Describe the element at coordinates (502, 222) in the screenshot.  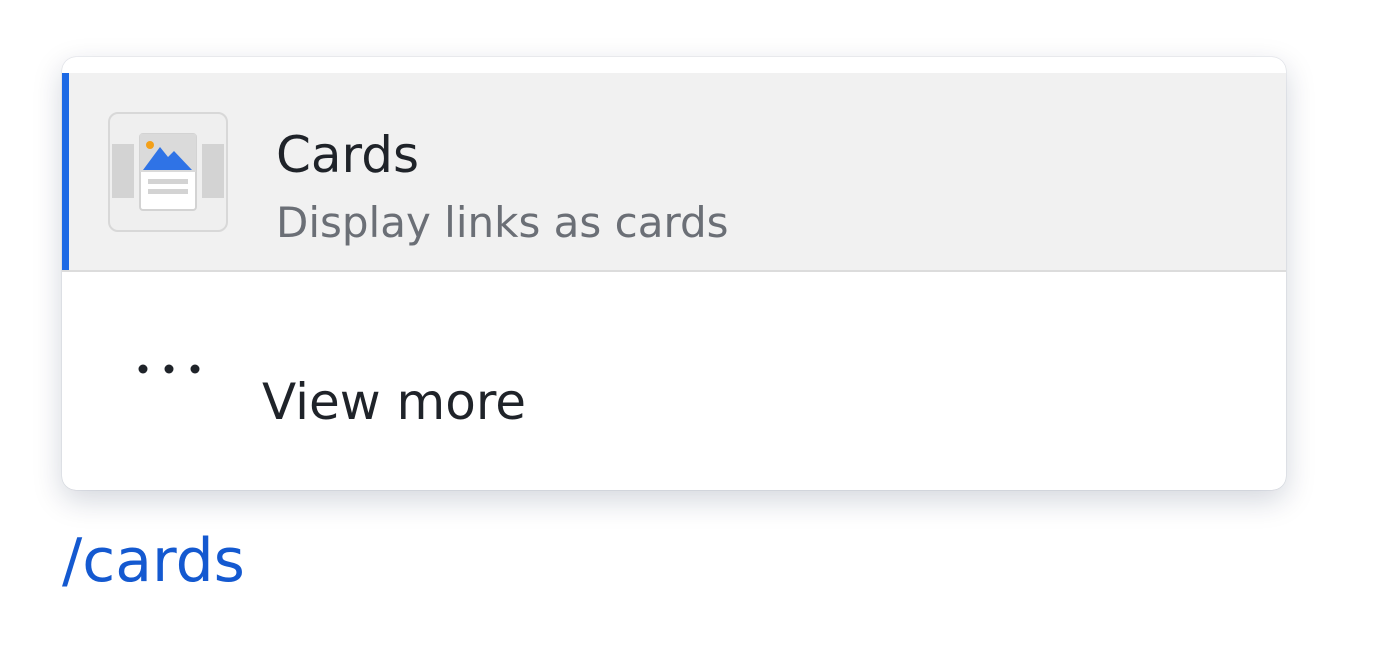
I see `menu-item-description: Display links as cards` at that location.